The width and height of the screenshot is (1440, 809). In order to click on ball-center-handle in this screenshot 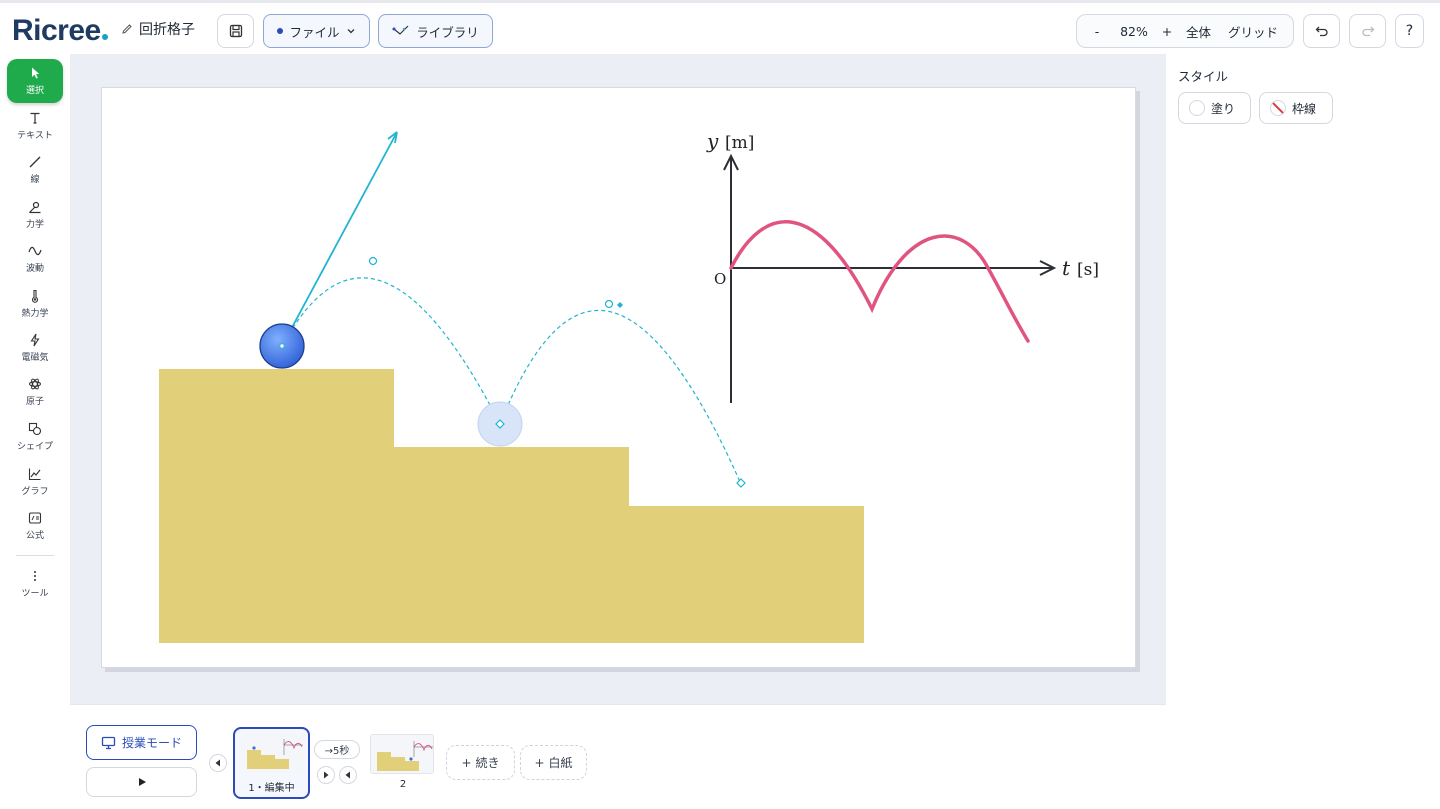, I will do `click(282, 346)`.